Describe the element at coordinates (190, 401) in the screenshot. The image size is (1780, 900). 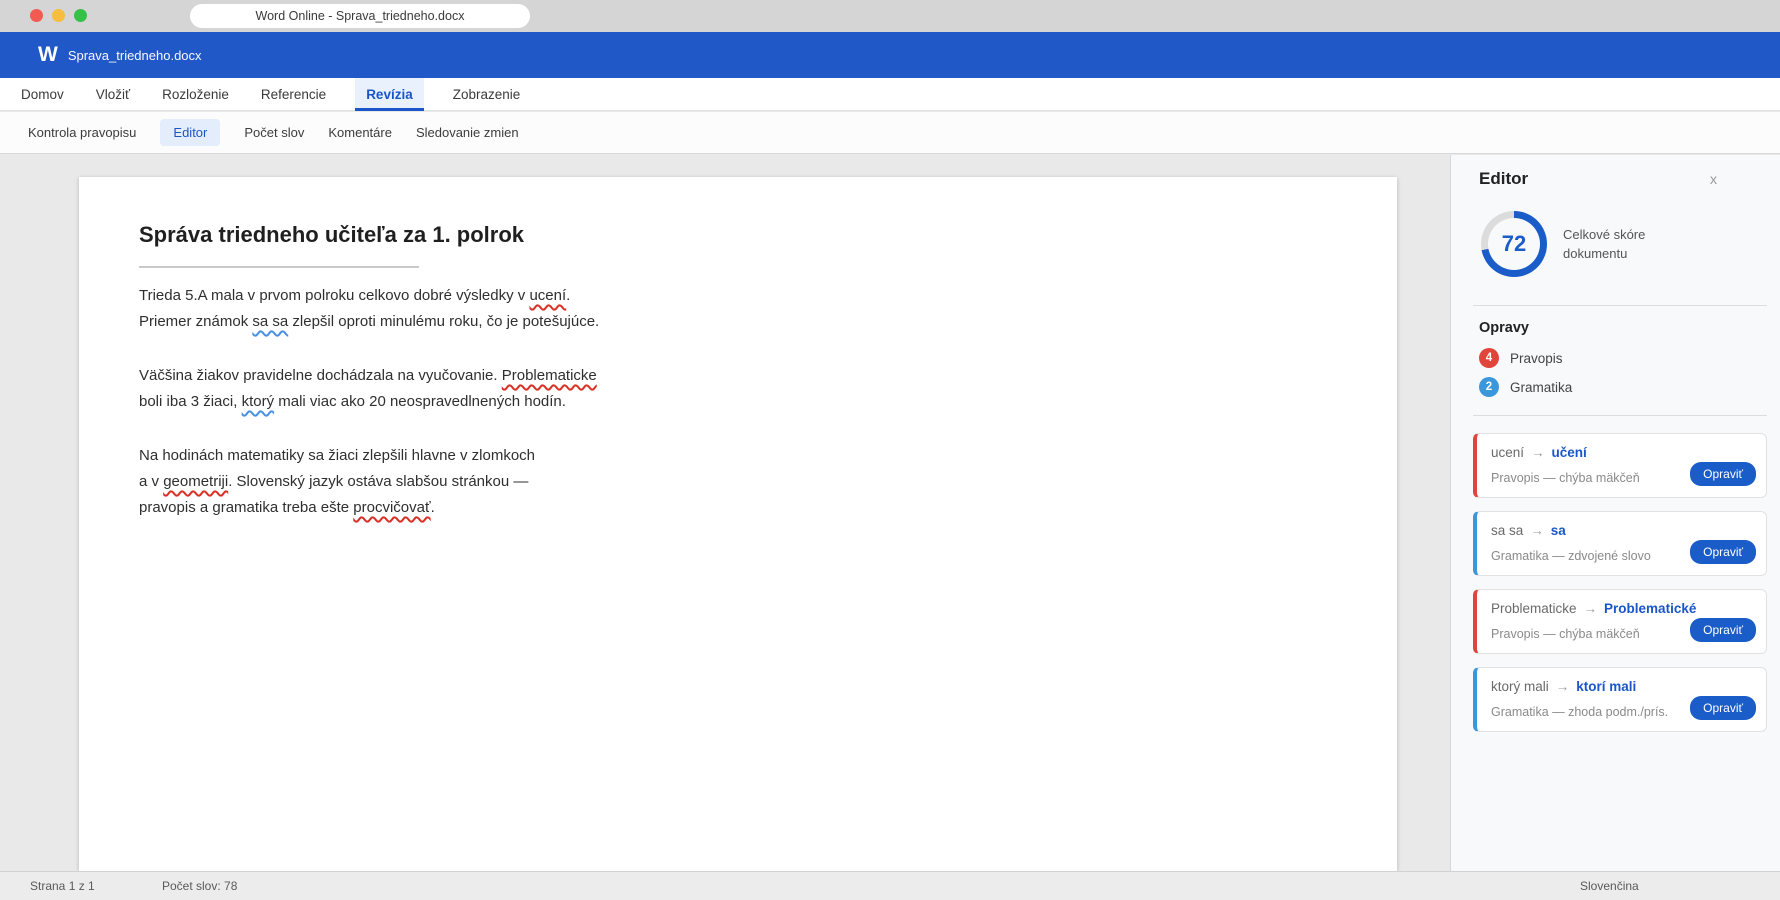
I see `text-run: boli iba 3 žiaci,` at that location.